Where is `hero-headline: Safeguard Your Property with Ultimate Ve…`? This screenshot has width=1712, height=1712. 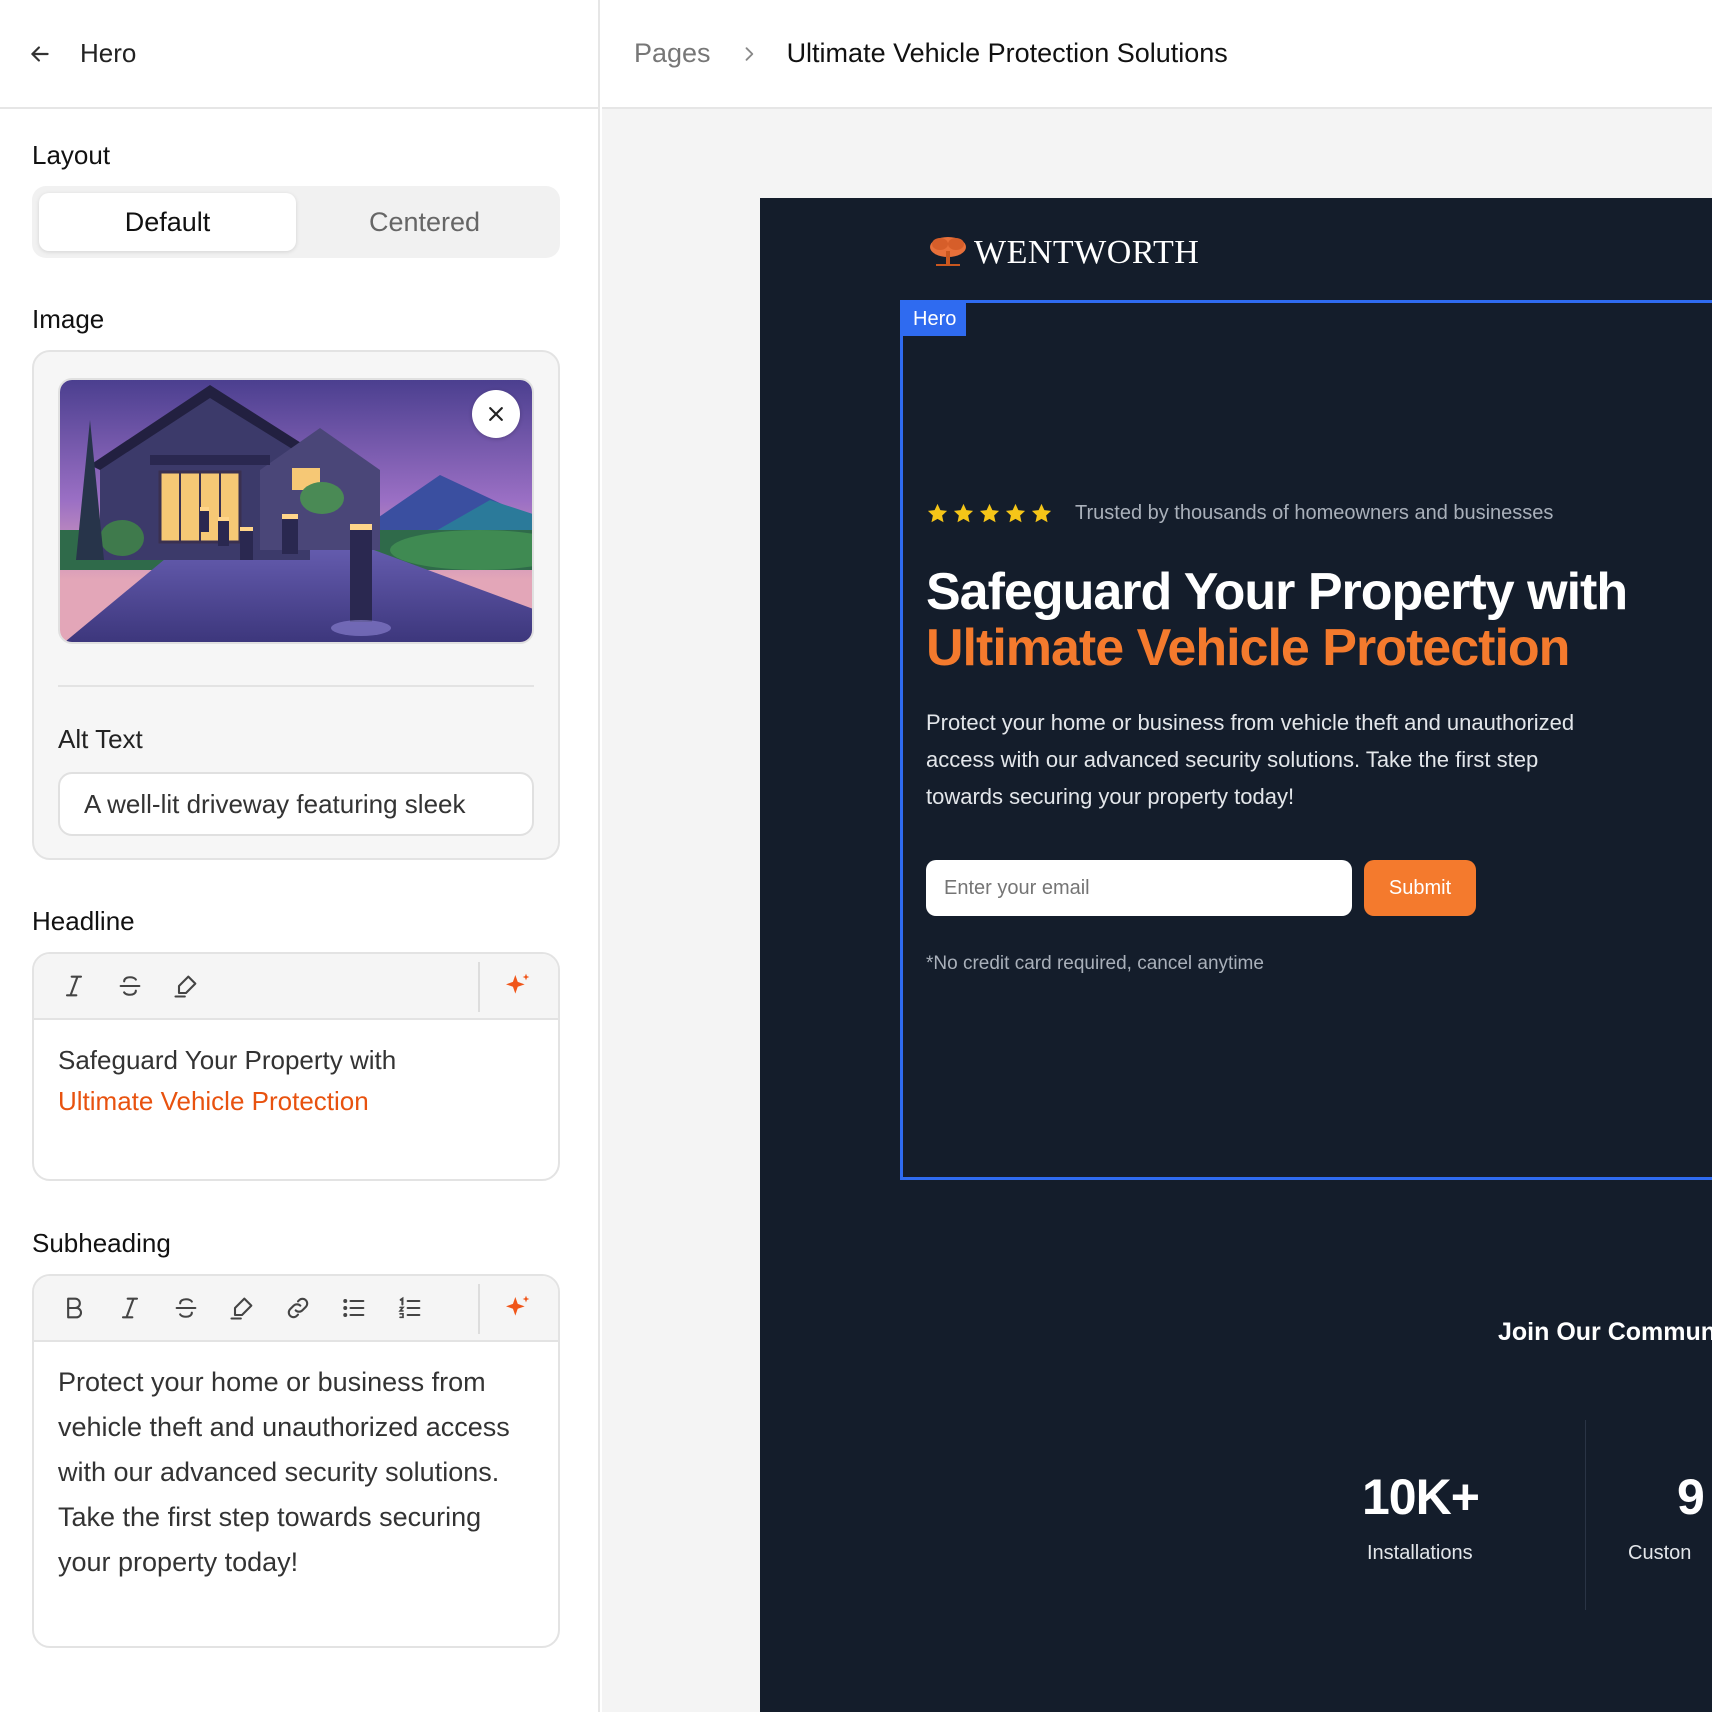 hero-headline: Safeguard Your Property with Ultimate Ve… is located at coordinates (1277, 620).